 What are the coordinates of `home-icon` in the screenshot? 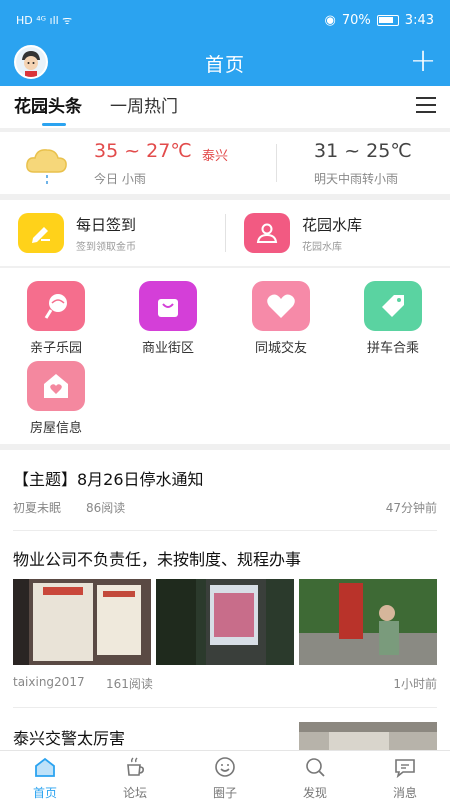 It's located at (45, 767).